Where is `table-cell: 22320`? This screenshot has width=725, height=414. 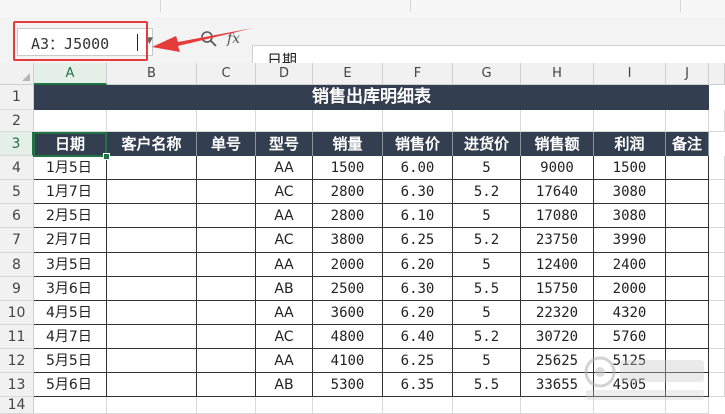
table-cell: 22320 is located at coordinates (557, 313).